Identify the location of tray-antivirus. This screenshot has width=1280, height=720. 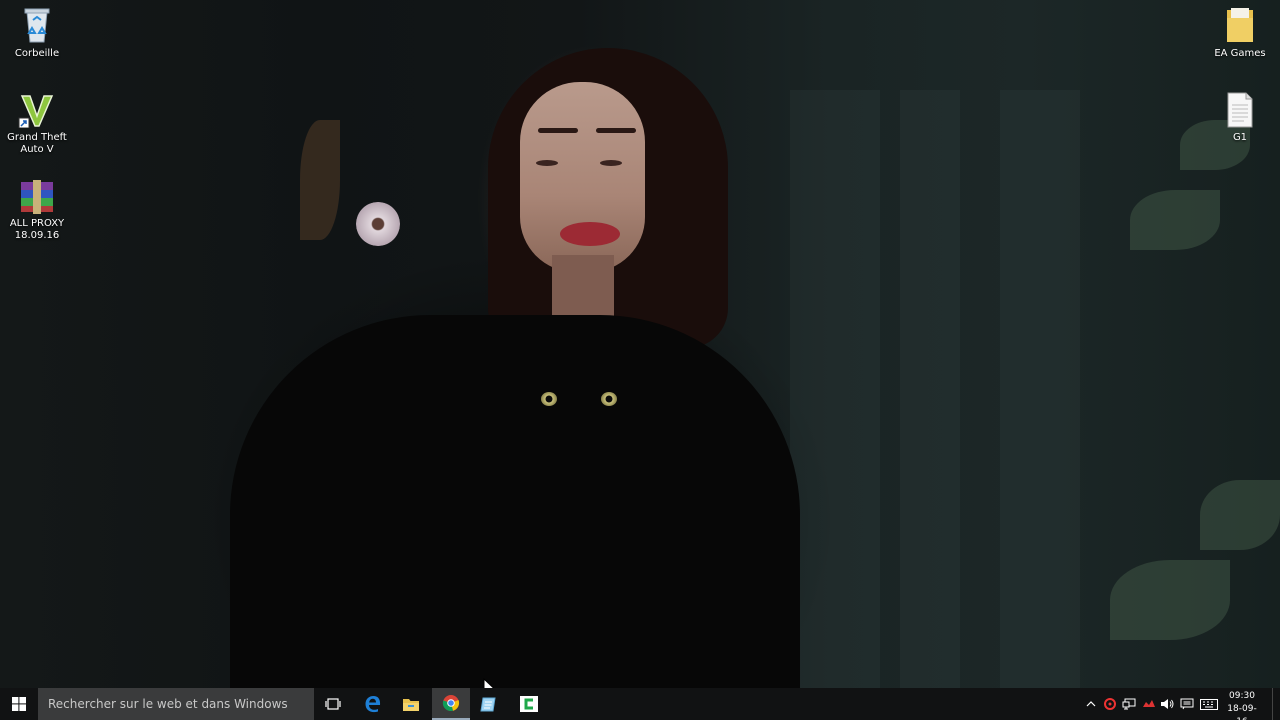
(1110, 704).